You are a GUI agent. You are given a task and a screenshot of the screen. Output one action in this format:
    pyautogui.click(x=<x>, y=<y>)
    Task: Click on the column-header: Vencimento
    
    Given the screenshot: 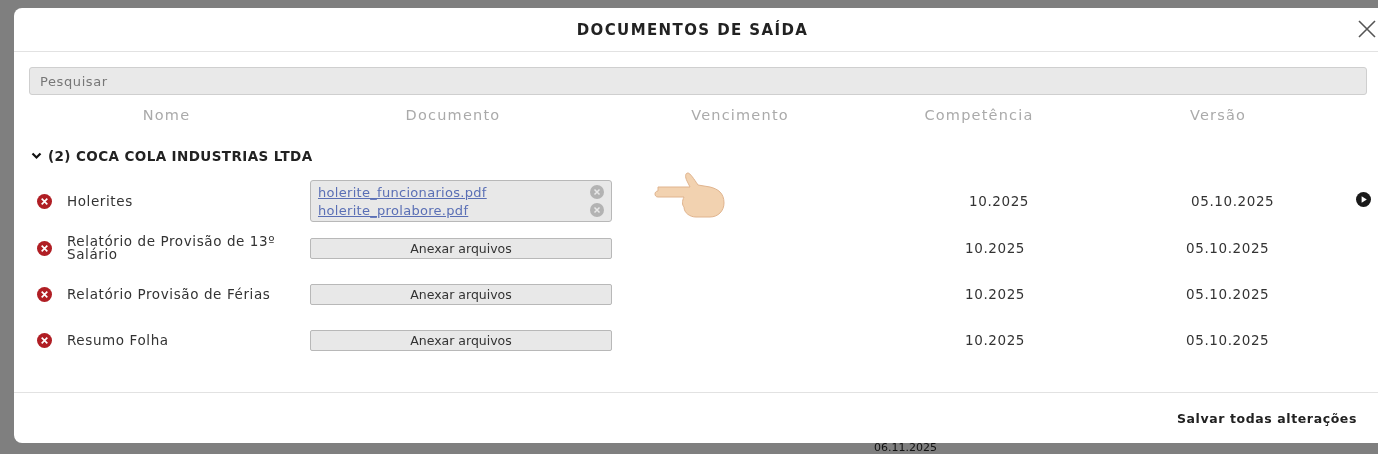 What is the action you would take?
    pyautogui.click(x=740, y=115)
    